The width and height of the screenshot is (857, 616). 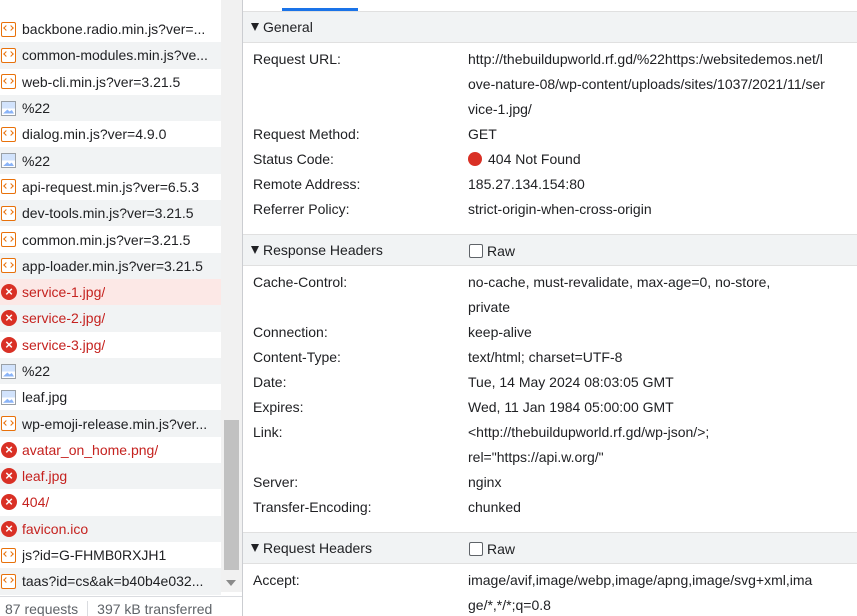 What do you see at coordinates (293, 159) in the screenshot?
I see `status-code-label: Status Code:` at bounding box center [293, 159].